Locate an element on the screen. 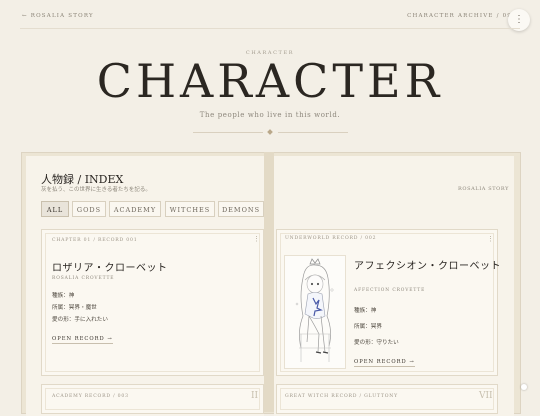 This screenshot has height=416, width=540. ornament-diamond-icon is located at coordinates (270, 132).